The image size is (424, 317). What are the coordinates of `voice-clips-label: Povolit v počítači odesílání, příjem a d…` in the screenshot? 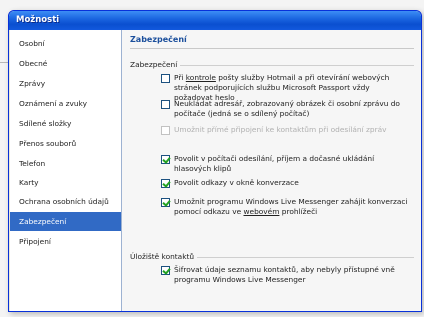 It's located at (274, 163).